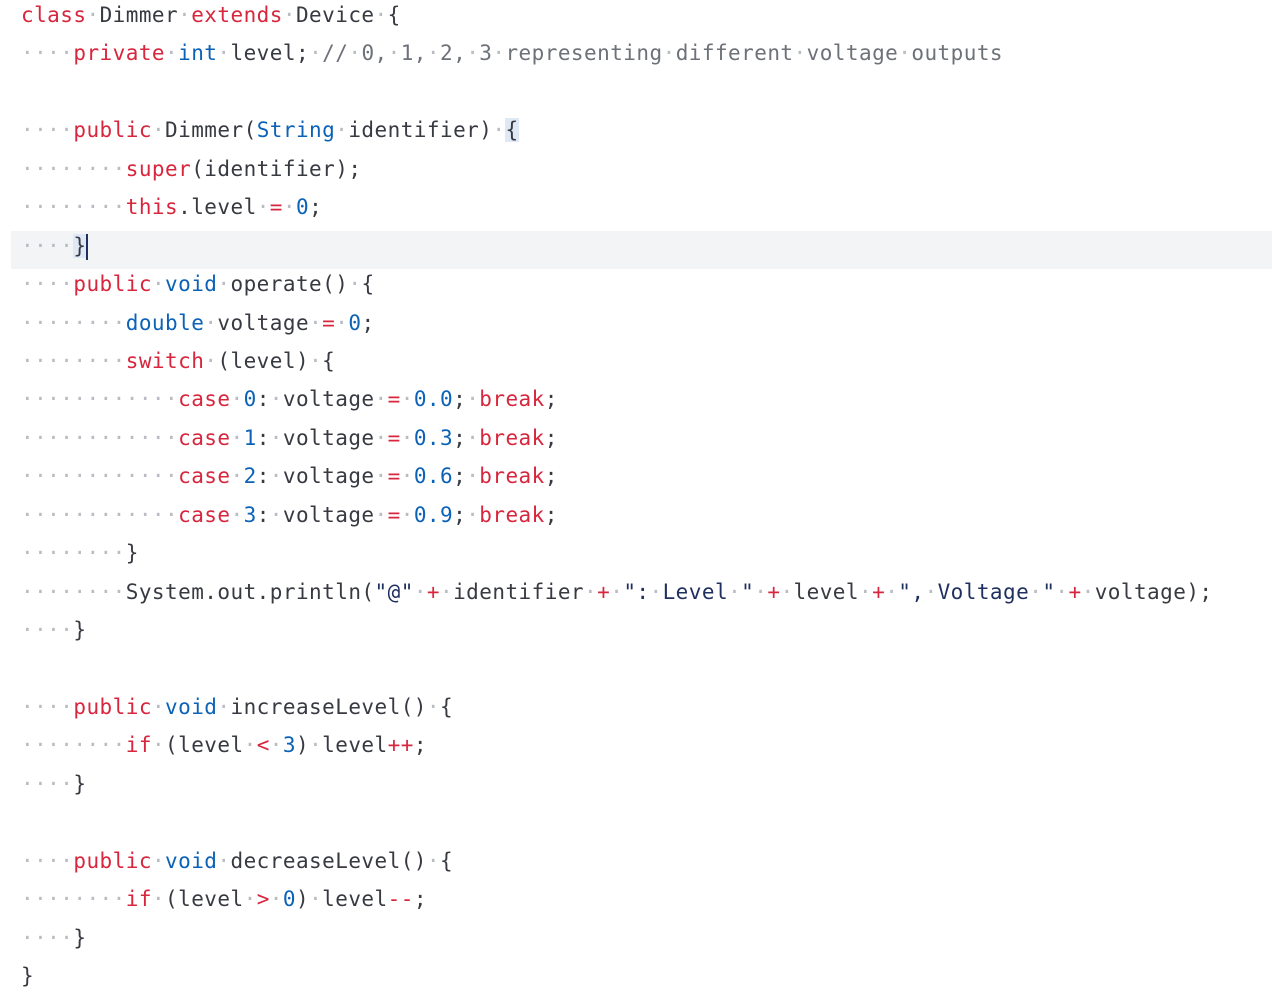 The width and height of the screenshot is (1272, 999). What do you see at coordinates (636, 942) in the screenshot?
I see `code-line-25: ····}` at bounding box center [636, 942].